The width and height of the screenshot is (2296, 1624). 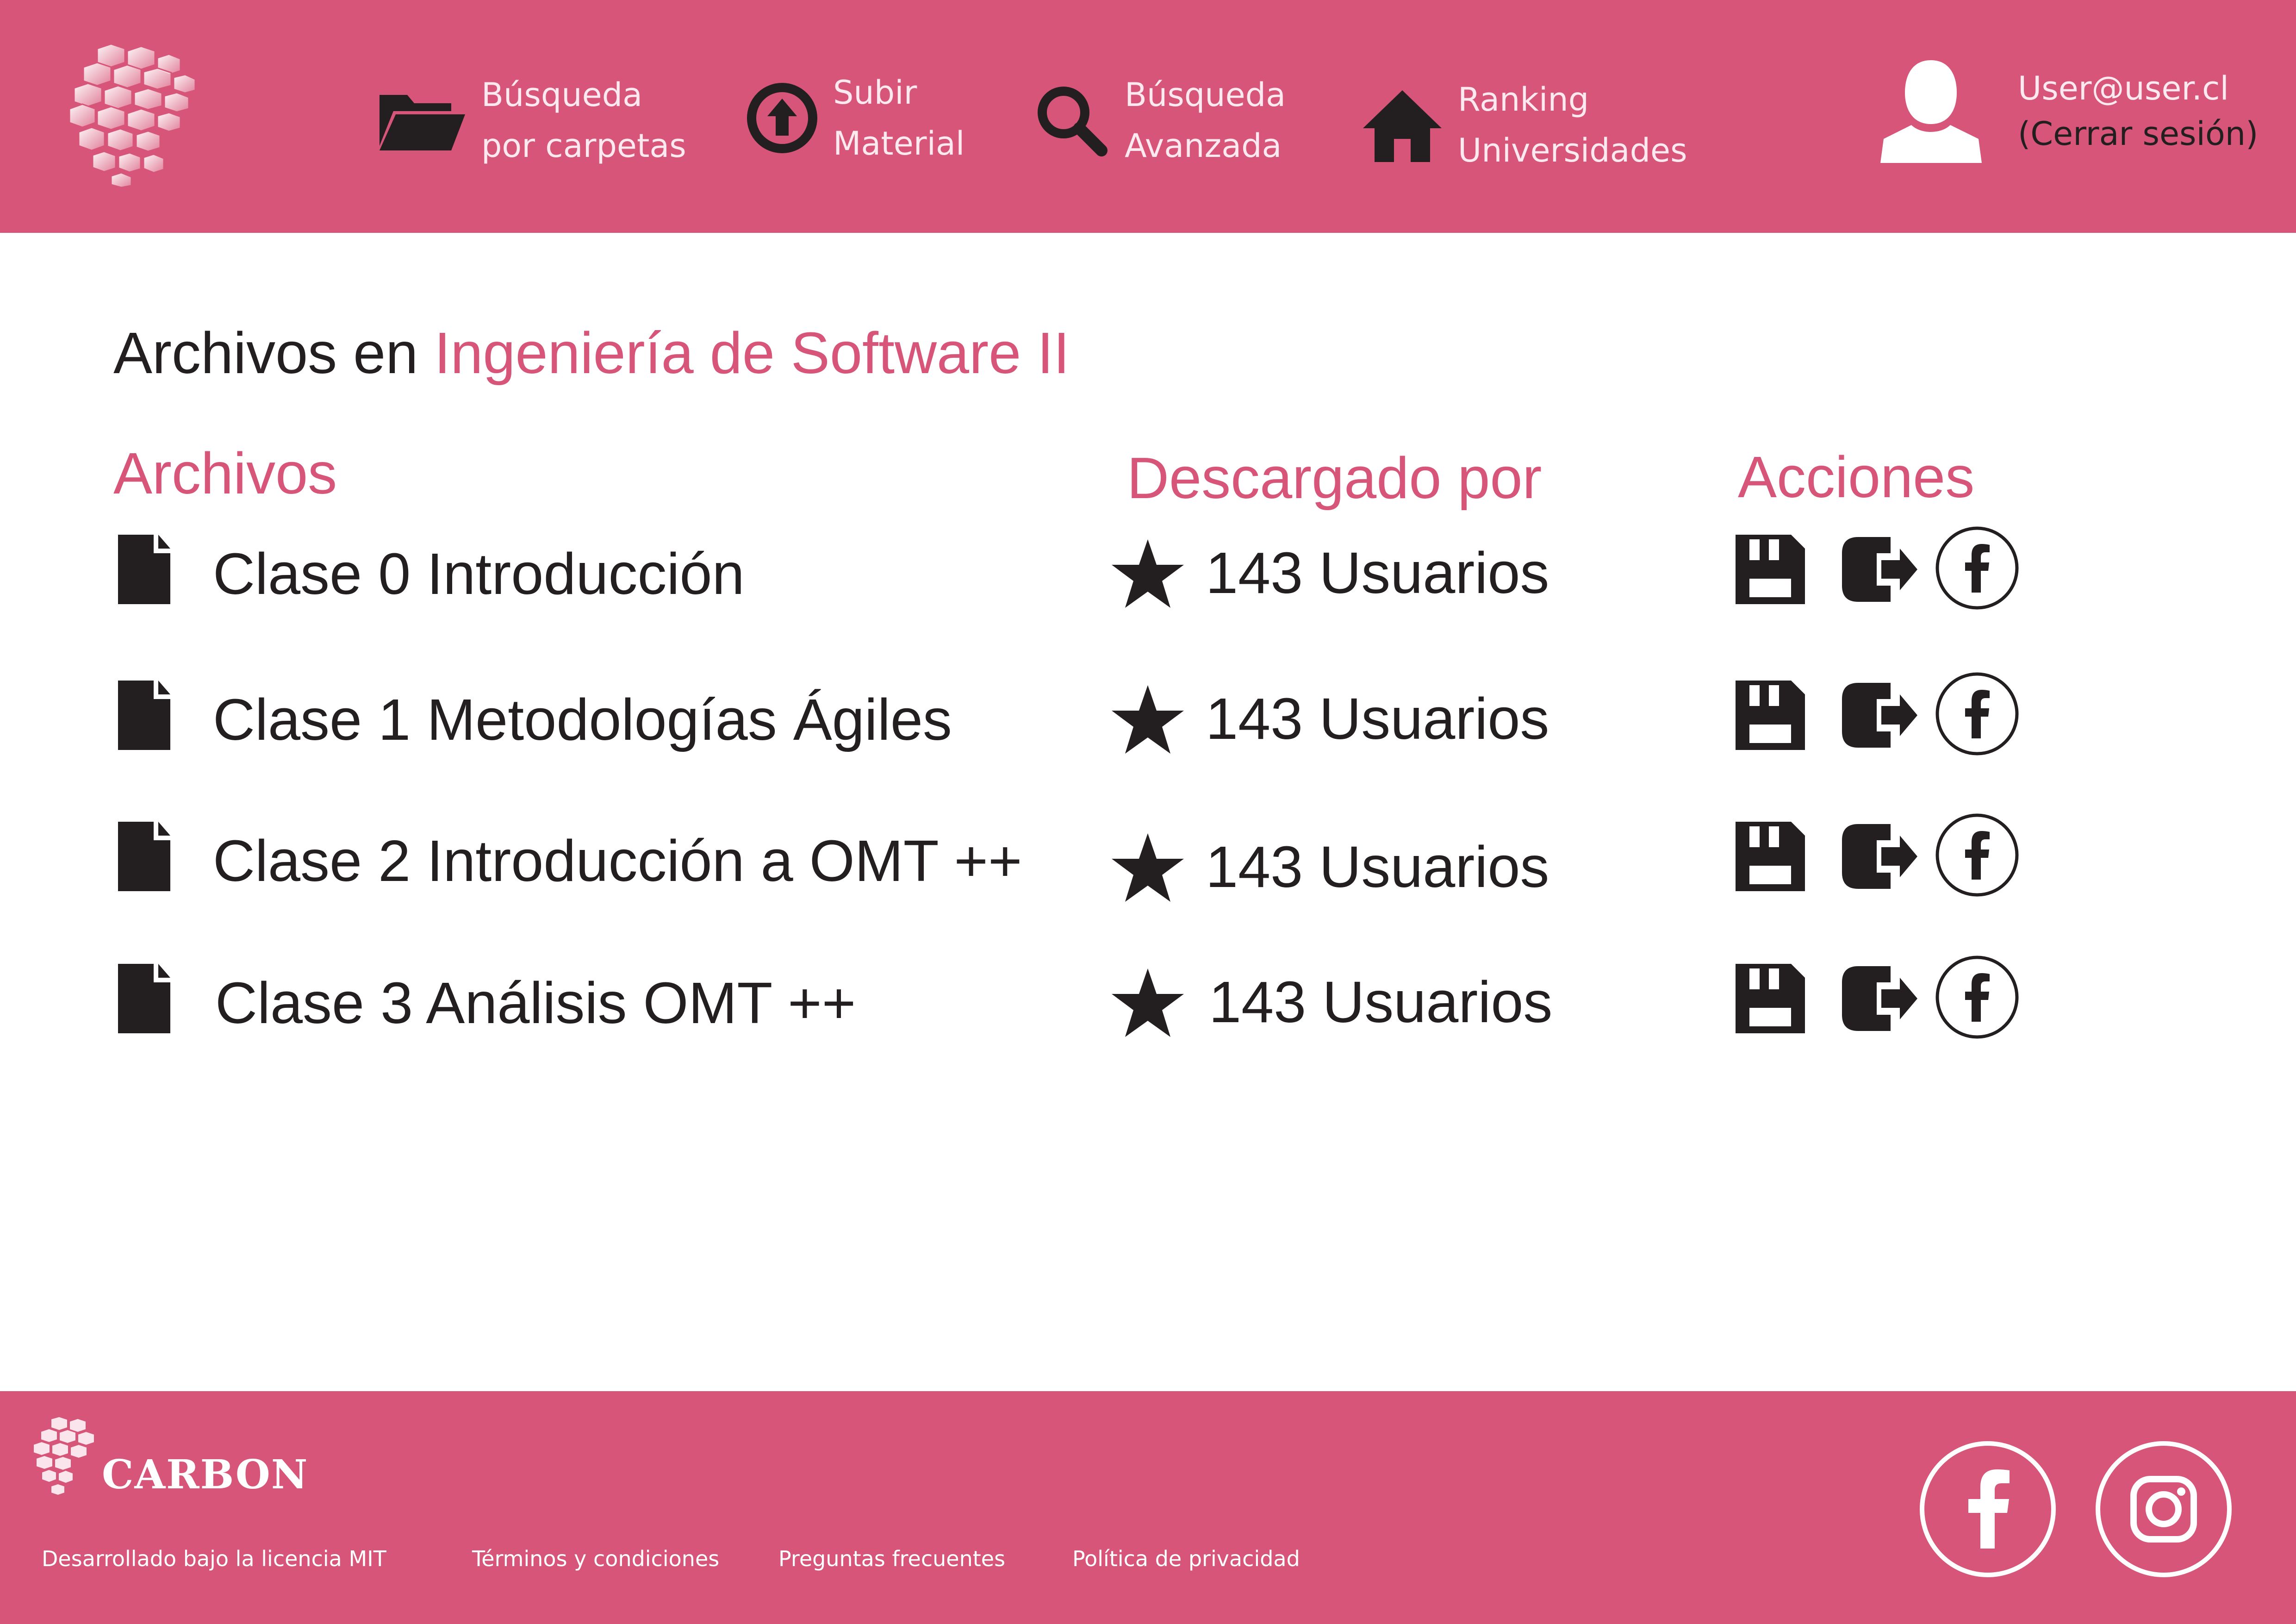 I want to click on upload-circle-icon, so click(x=782, y=118).